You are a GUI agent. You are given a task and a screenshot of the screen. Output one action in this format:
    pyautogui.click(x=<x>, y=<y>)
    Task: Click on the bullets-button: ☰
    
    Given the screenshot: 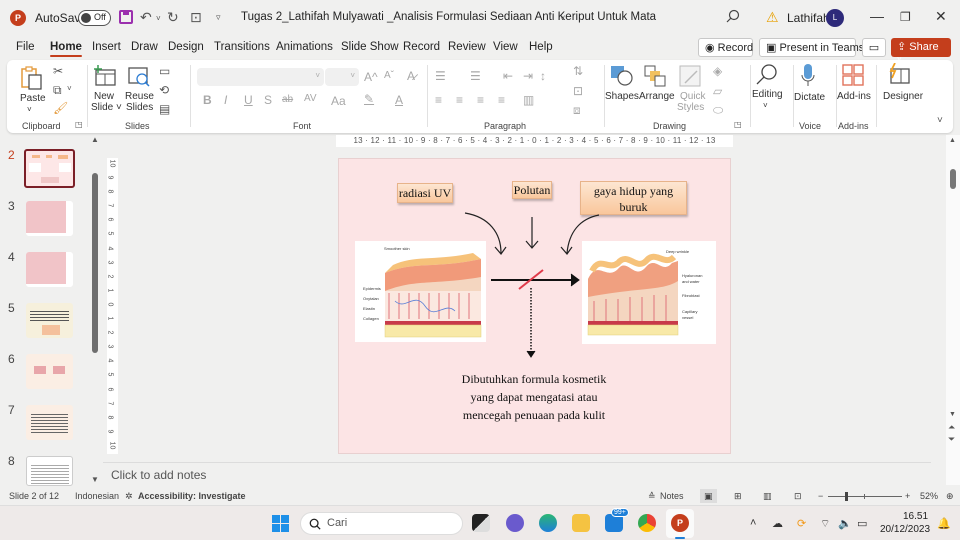 What is the action you would take?
    pyautogui.click(x=440, y=76)
    